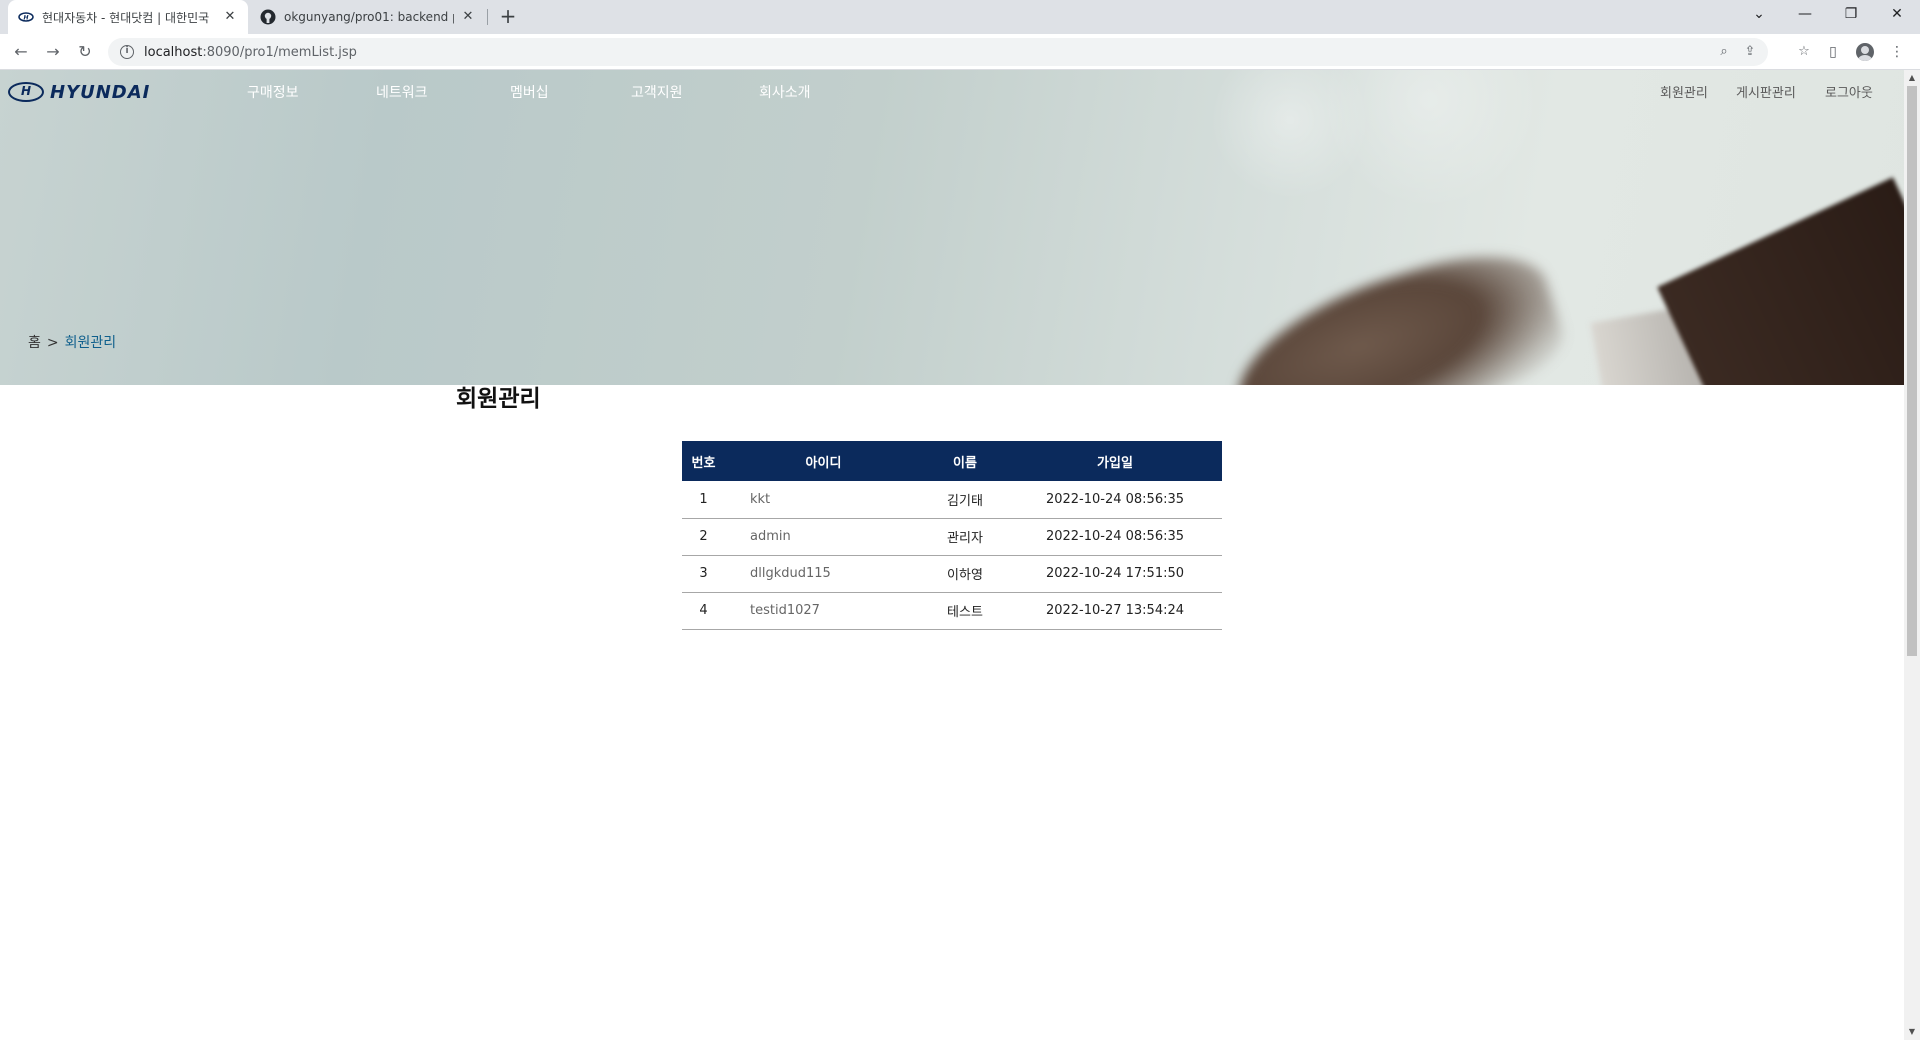  I want to click on header-no: 번호, so click(703, 461).